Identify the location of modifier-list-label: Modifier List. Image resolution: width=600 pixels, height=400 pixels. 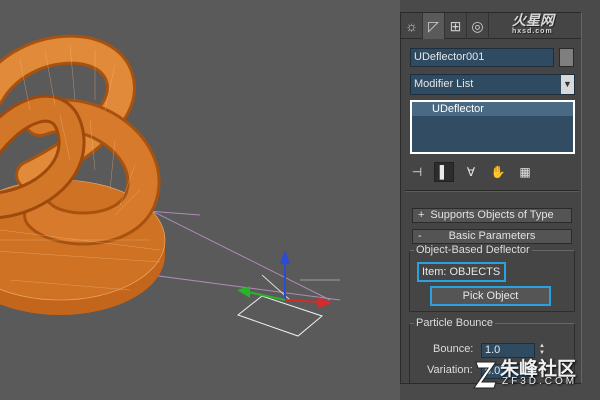
(444, 84).